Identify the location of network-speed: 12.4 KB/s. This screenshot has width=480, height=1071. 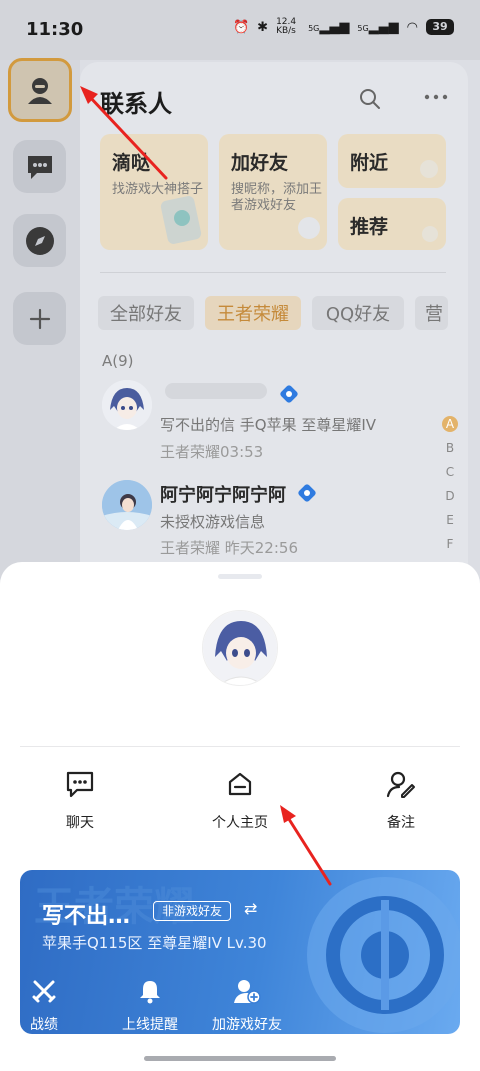
(286, 26).